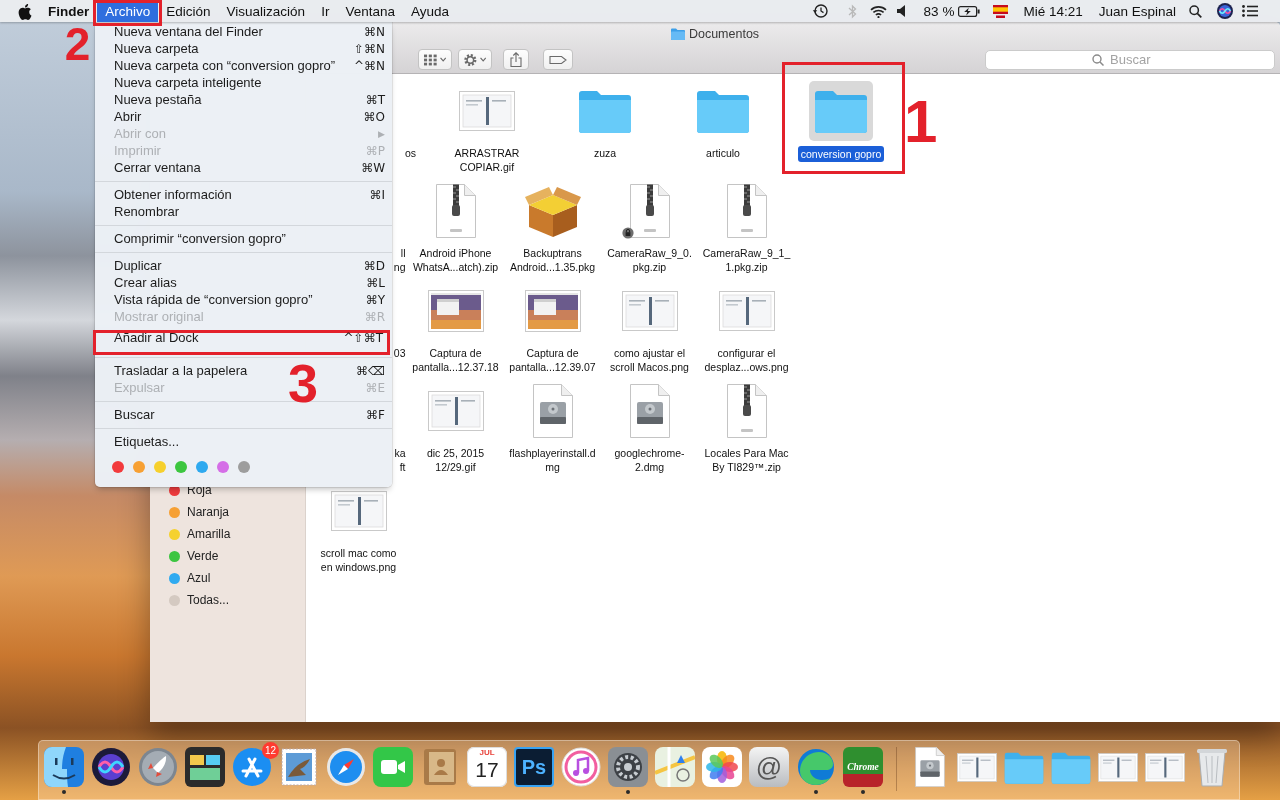 The width and height of the screenshot is (1280, 800). I want to click on user-name: Juan Espinal, so click(1137, 11).